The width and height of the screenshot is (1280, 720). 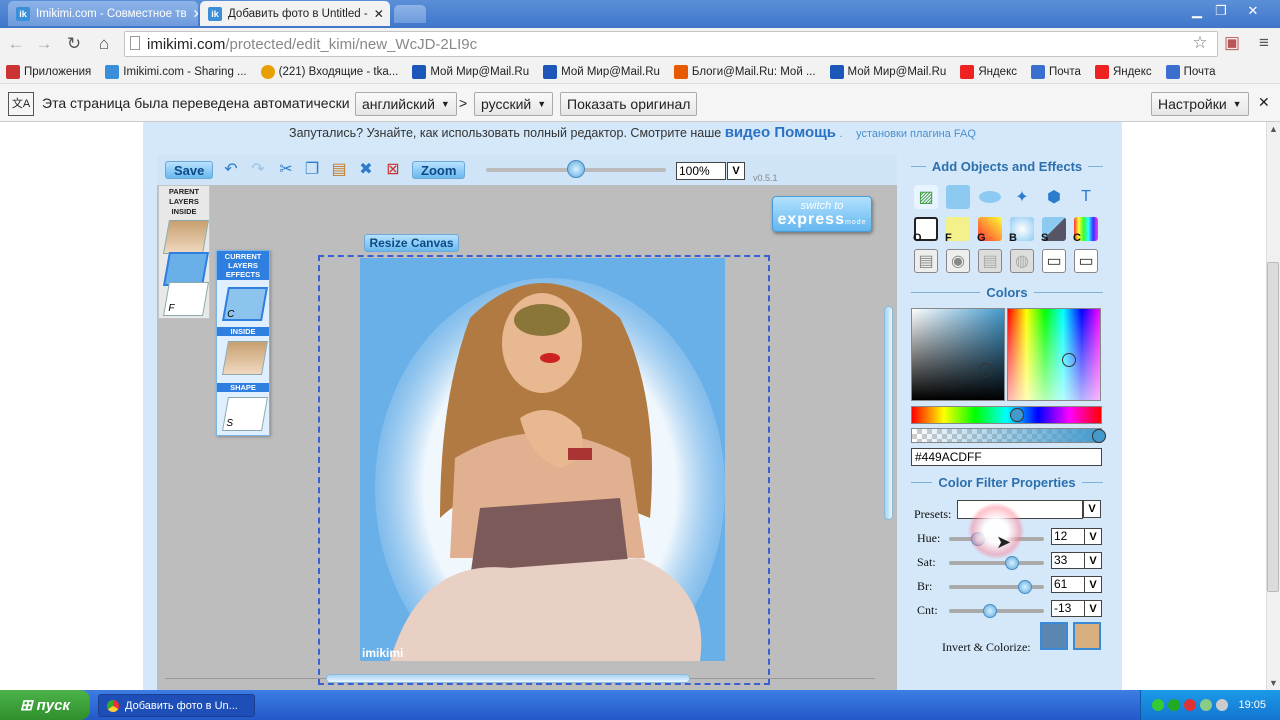 I want to click on hex-color-field: #449ACDFF, so click(x=1006, y=457).